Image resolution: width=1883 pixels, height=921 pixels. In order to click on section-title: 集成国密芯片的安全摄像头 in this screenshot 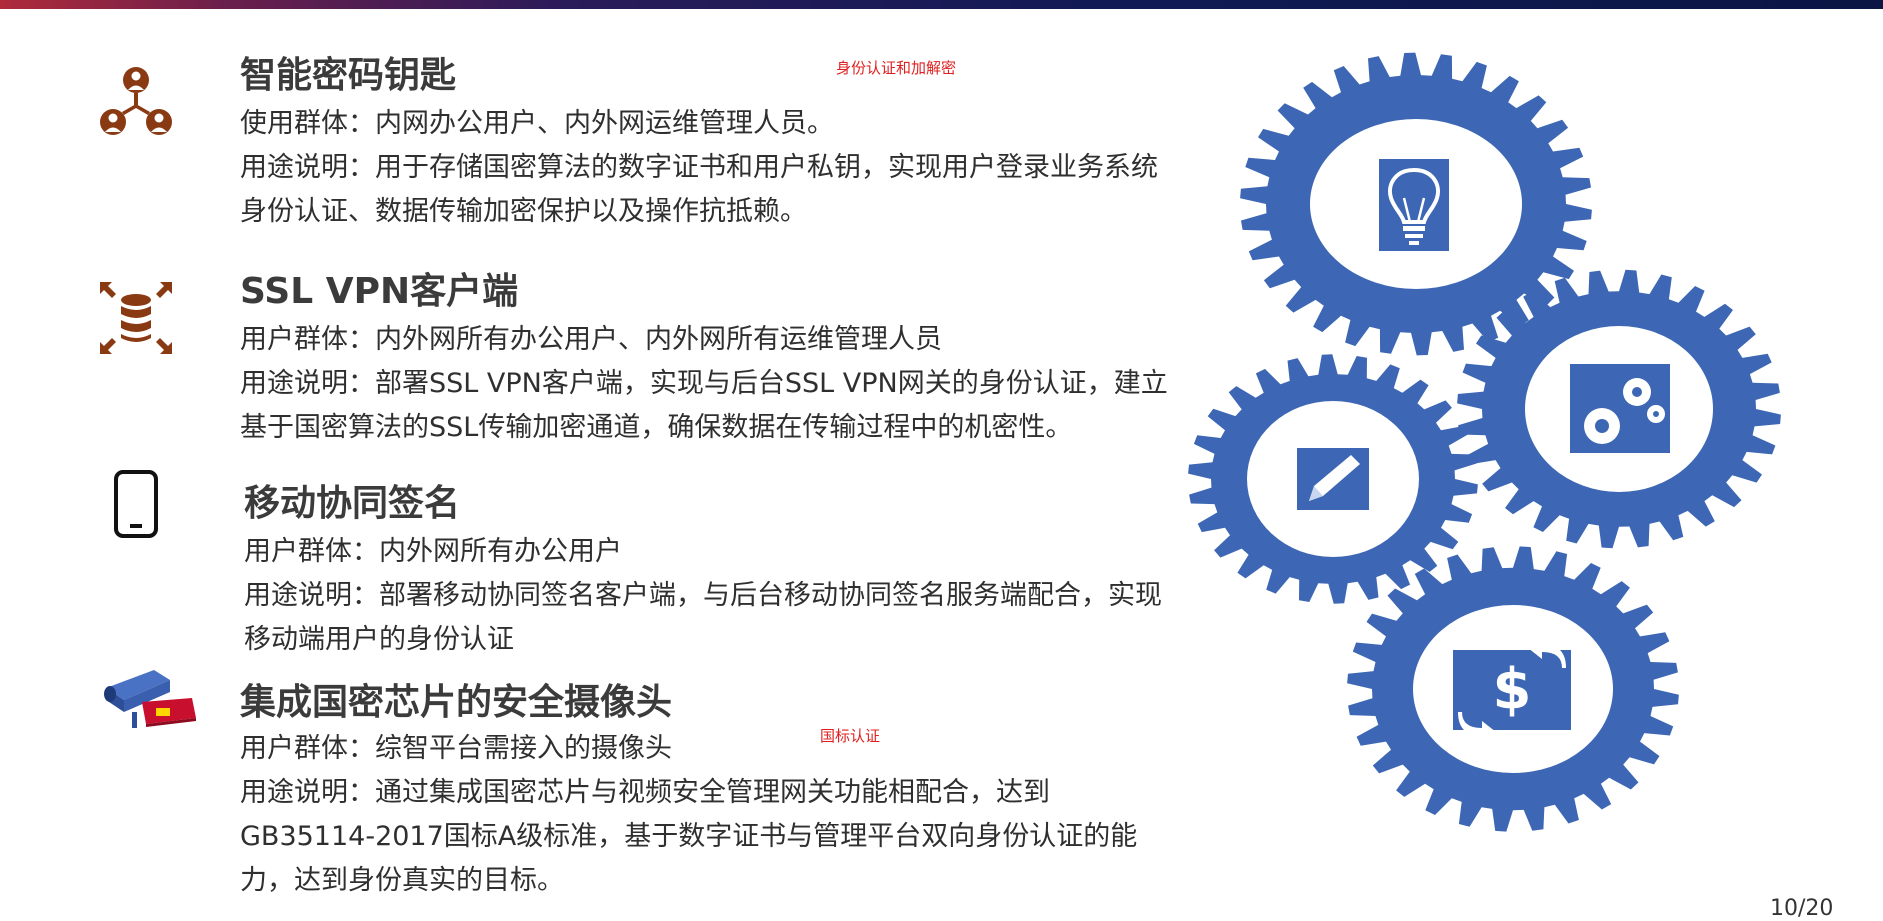, I will do `click(456, 702)`.